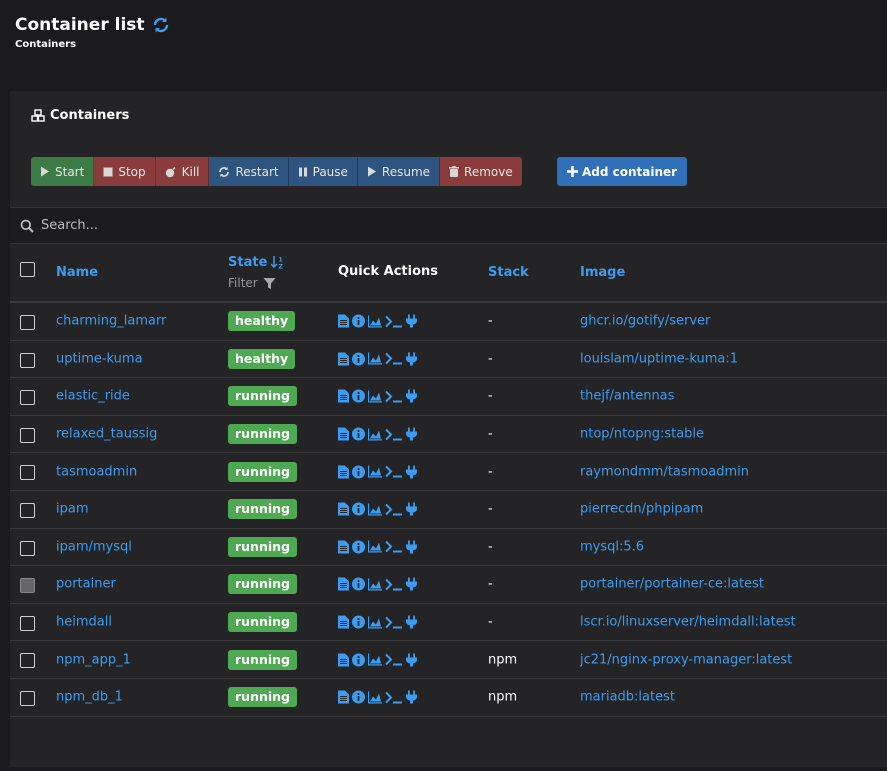 The width and height of the screenshot is (887, 771). I want to click on state-filter: Filter, so click(252, 283).